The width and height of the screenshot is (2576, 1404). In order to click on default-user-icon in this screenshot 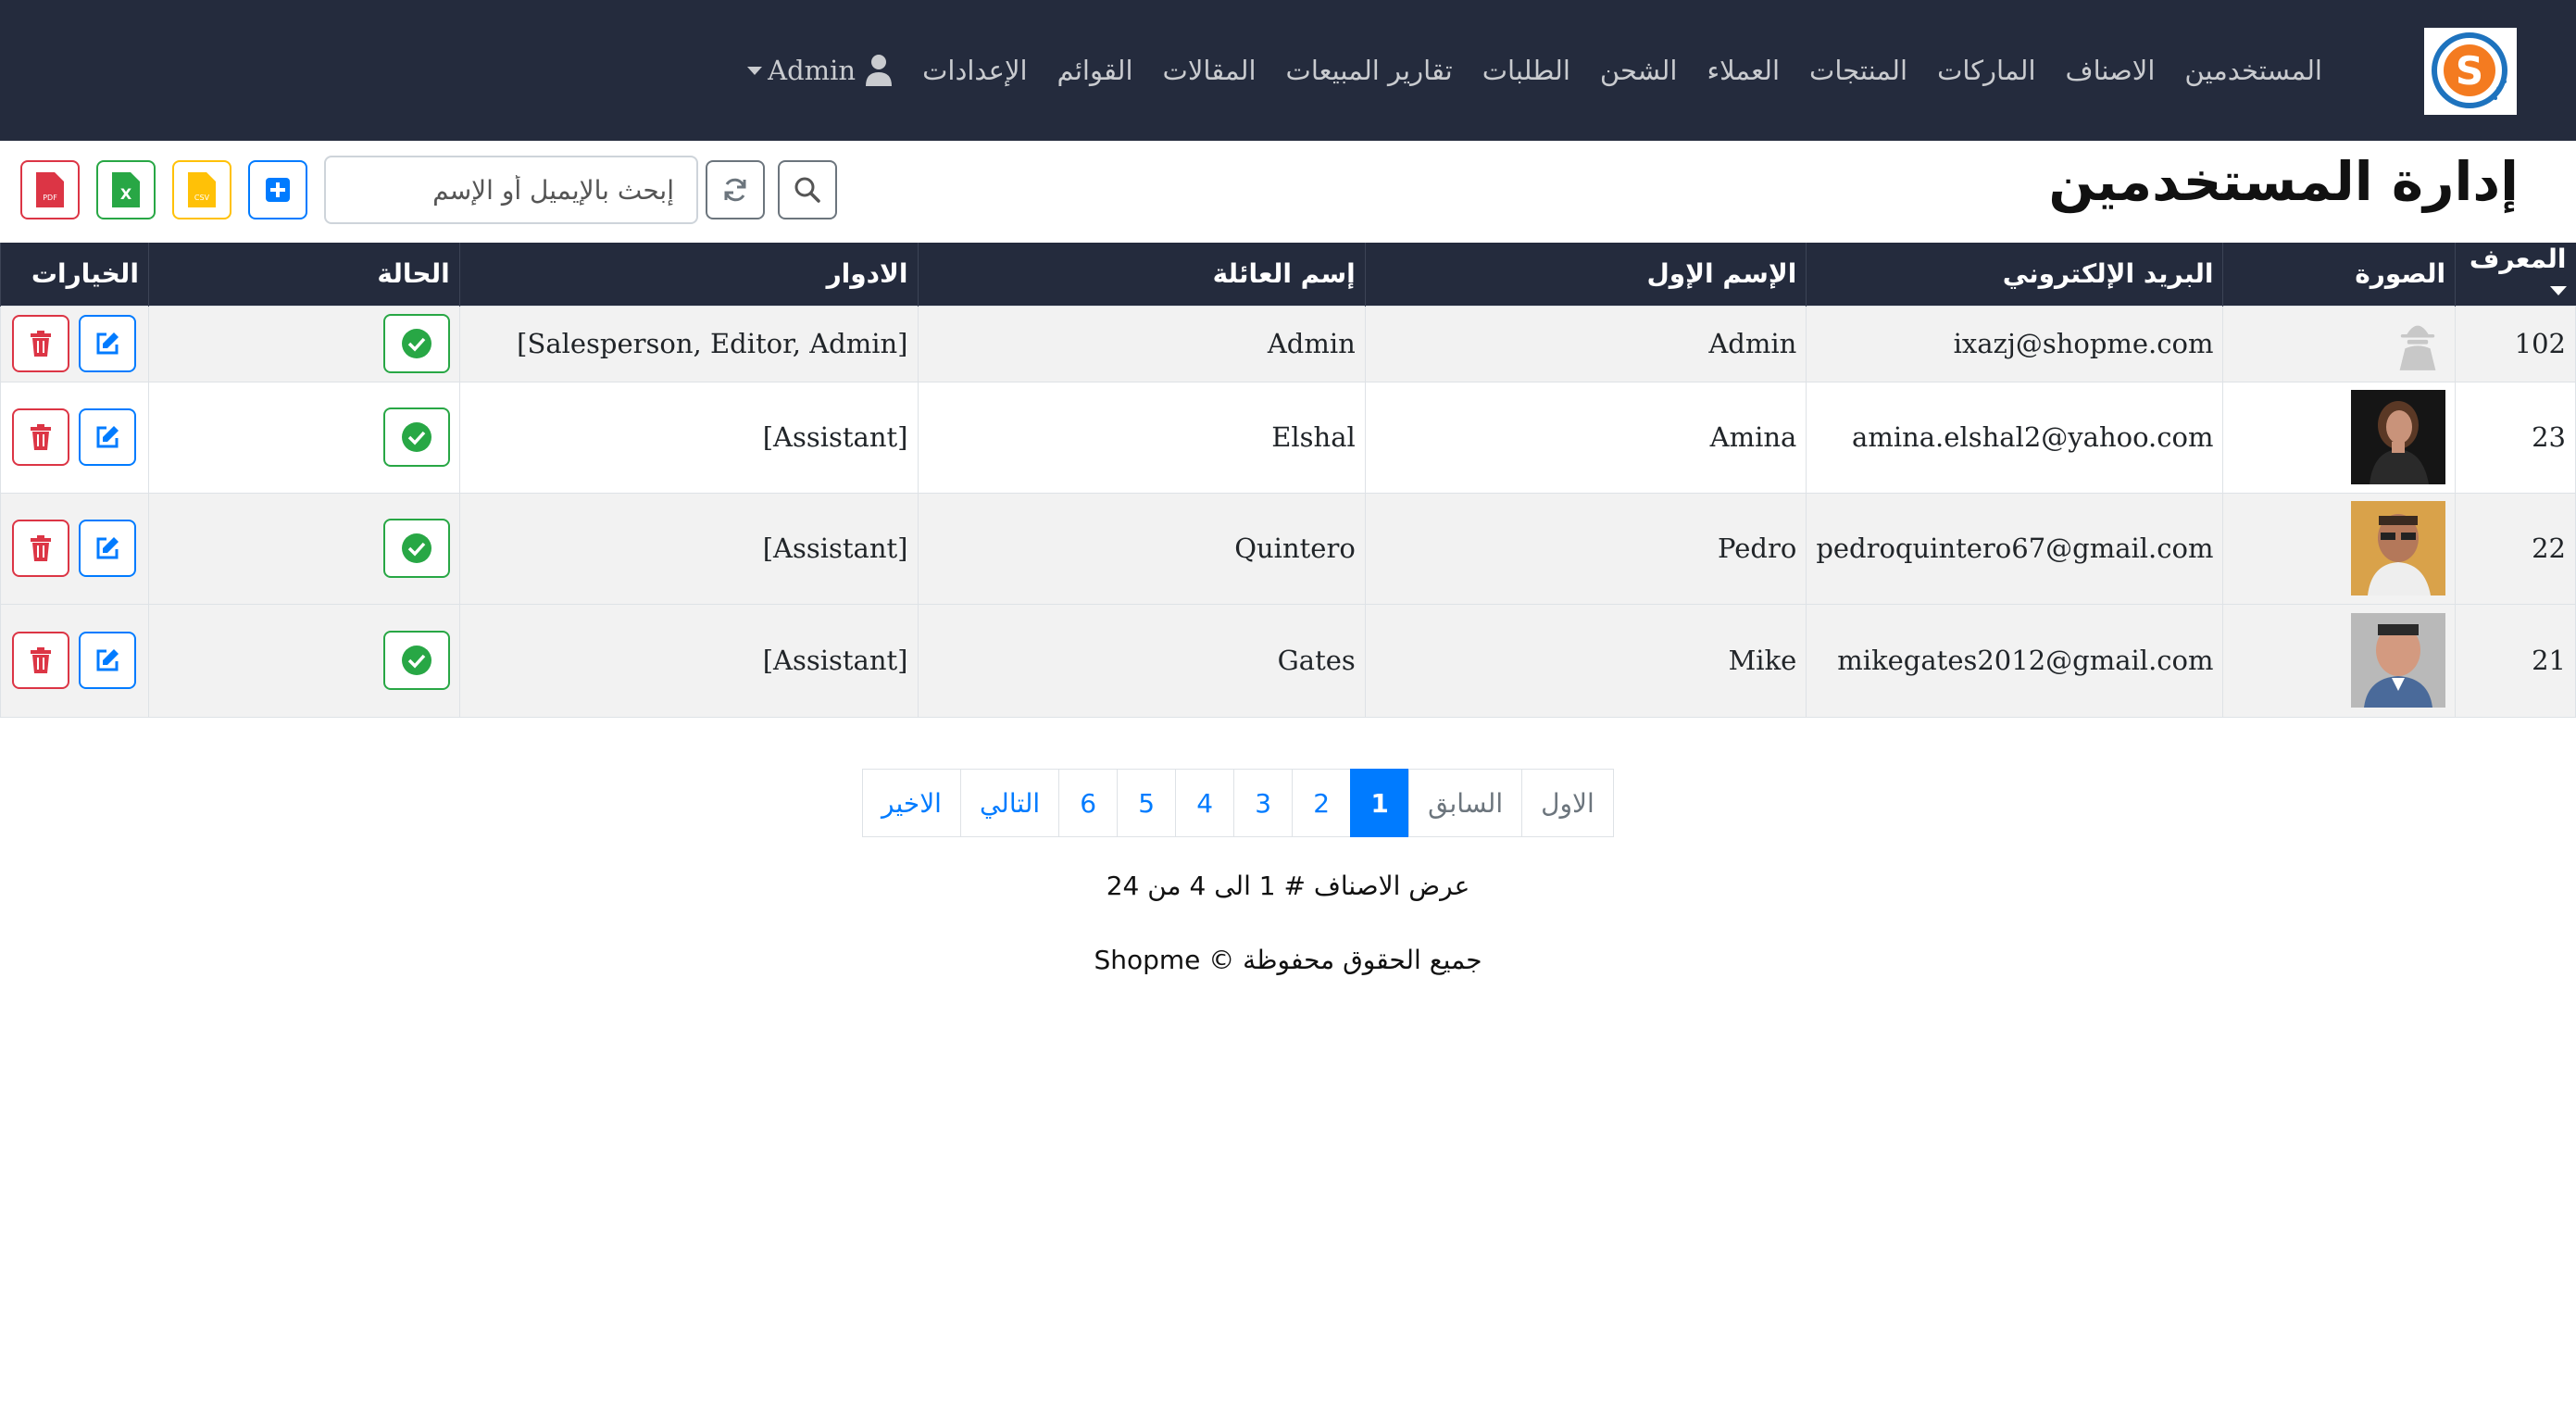, I will do `click(2417, 347)`.